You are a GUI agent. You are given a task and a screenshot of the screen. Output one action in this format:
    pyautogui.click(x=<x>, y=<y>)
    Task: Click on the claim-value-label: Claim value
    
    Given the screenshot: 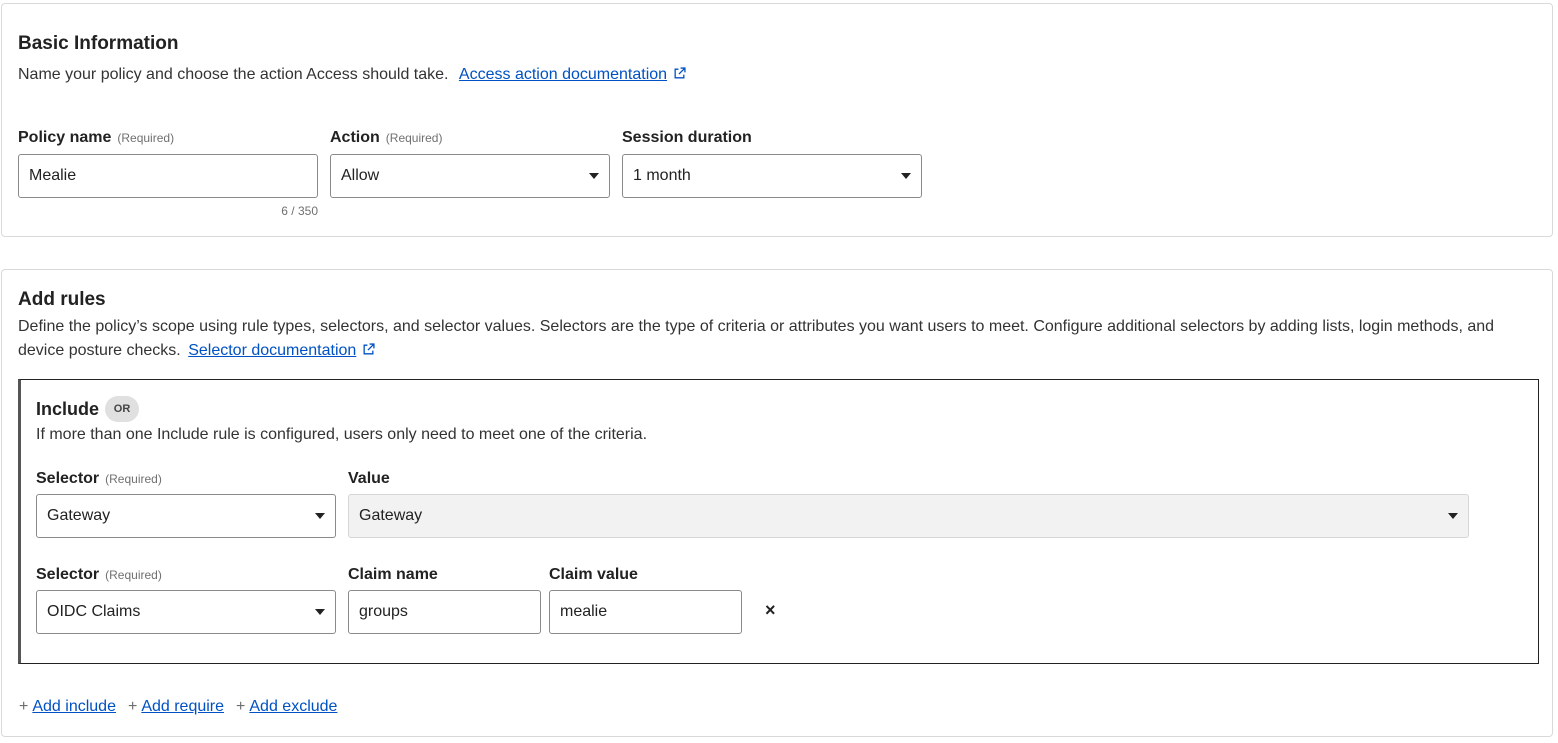 What is the action you would take?
    pyautogui.click(x=593, y=574)
    